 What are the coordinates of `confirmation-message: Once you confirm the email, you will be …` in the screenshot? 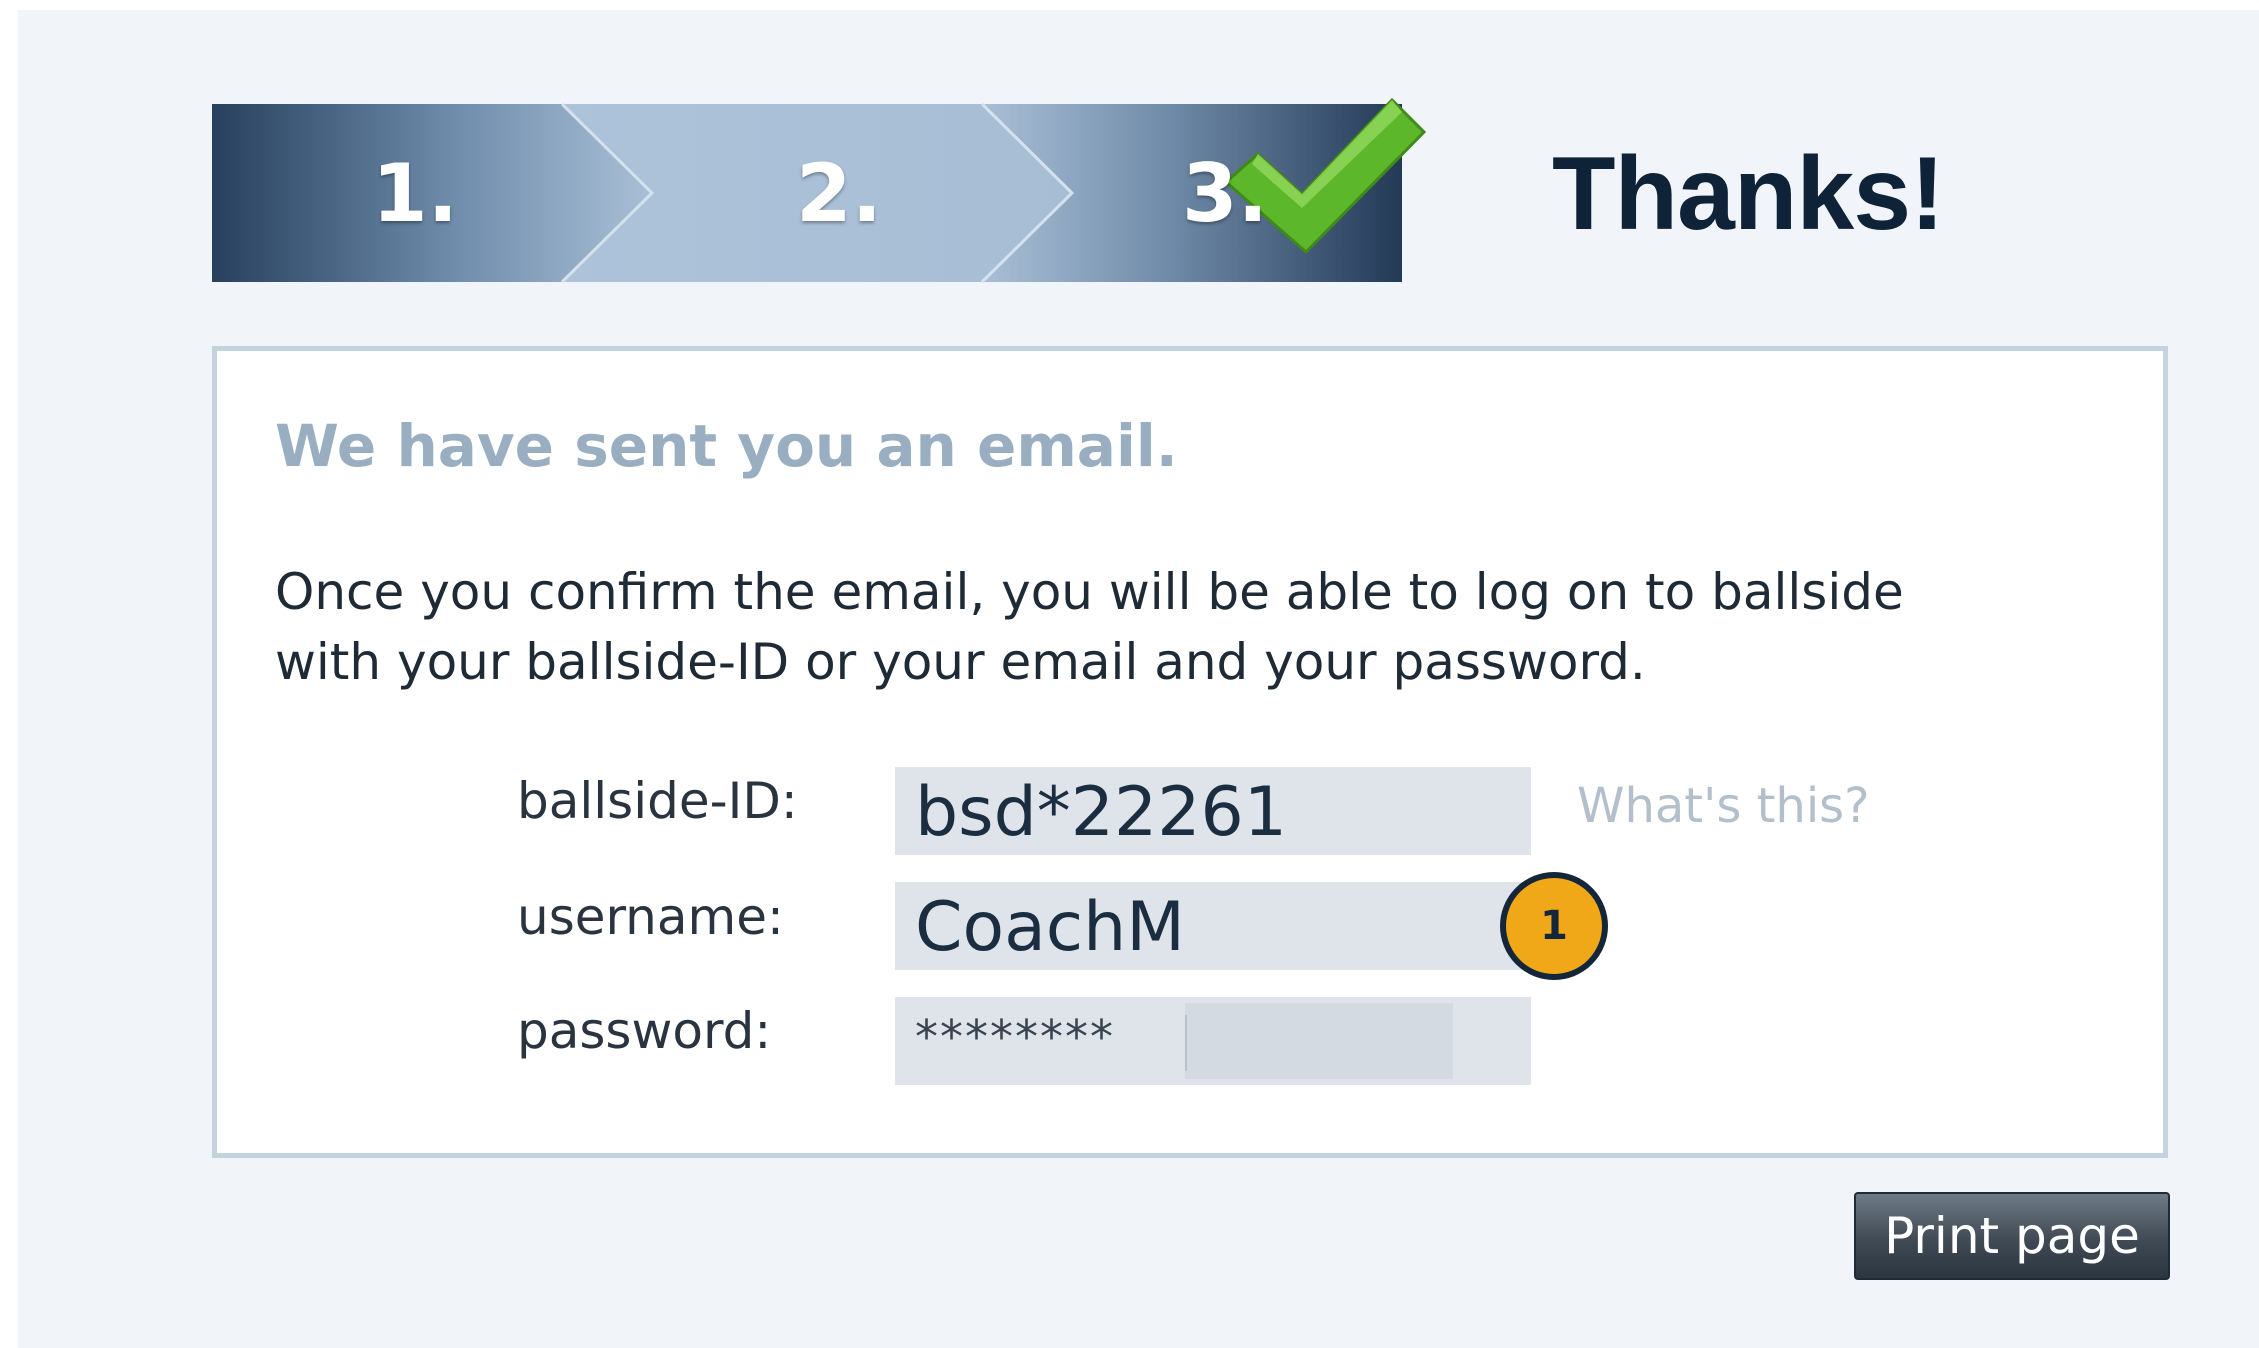 It's located at (1205, 627).